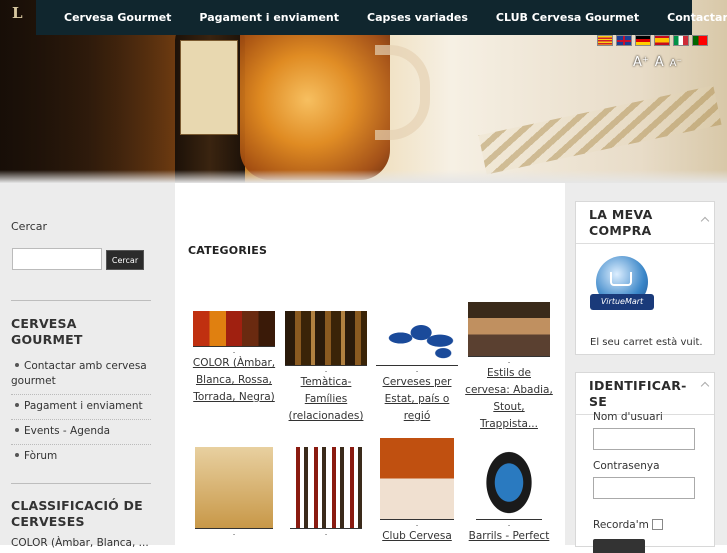 The height and width of the screenshot is (553, 727). Describe the element at coordinates (628, 417) in the screenshot. I see `username-label: Nom d'usuari` at that location.